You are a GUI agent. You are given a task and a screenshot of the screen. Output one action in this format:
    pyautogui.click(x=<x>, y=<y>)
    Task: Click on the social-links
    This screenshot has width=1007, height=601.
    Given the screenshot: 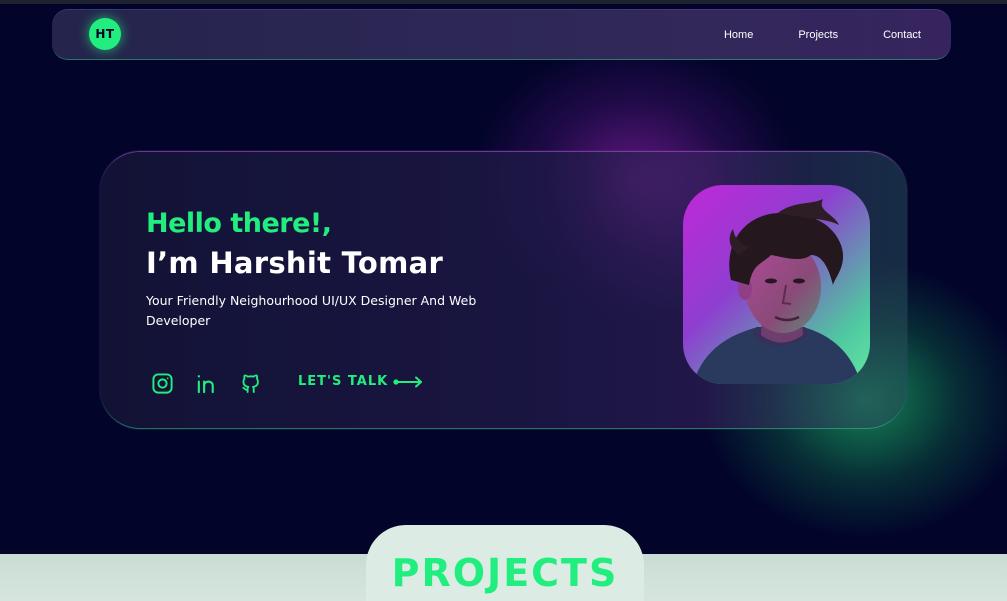 What is the action you would take?
    pyautogui.click(x=206, y=383)
    